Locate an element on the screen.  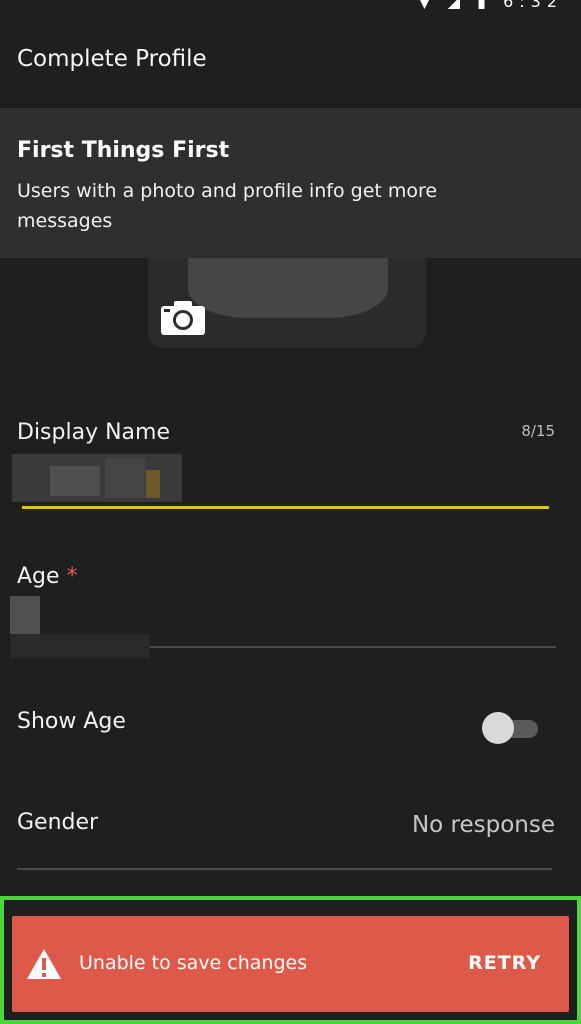
age-underline is located at coordinates (353, 647).